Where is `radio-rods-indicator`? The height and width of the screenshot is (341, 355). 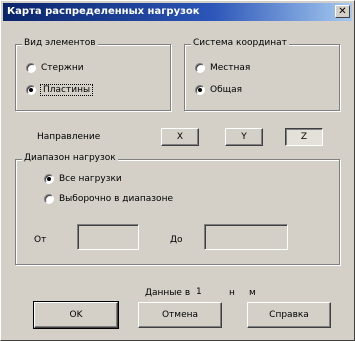
radio-rods-indicator is located at coordinates (31, 68).